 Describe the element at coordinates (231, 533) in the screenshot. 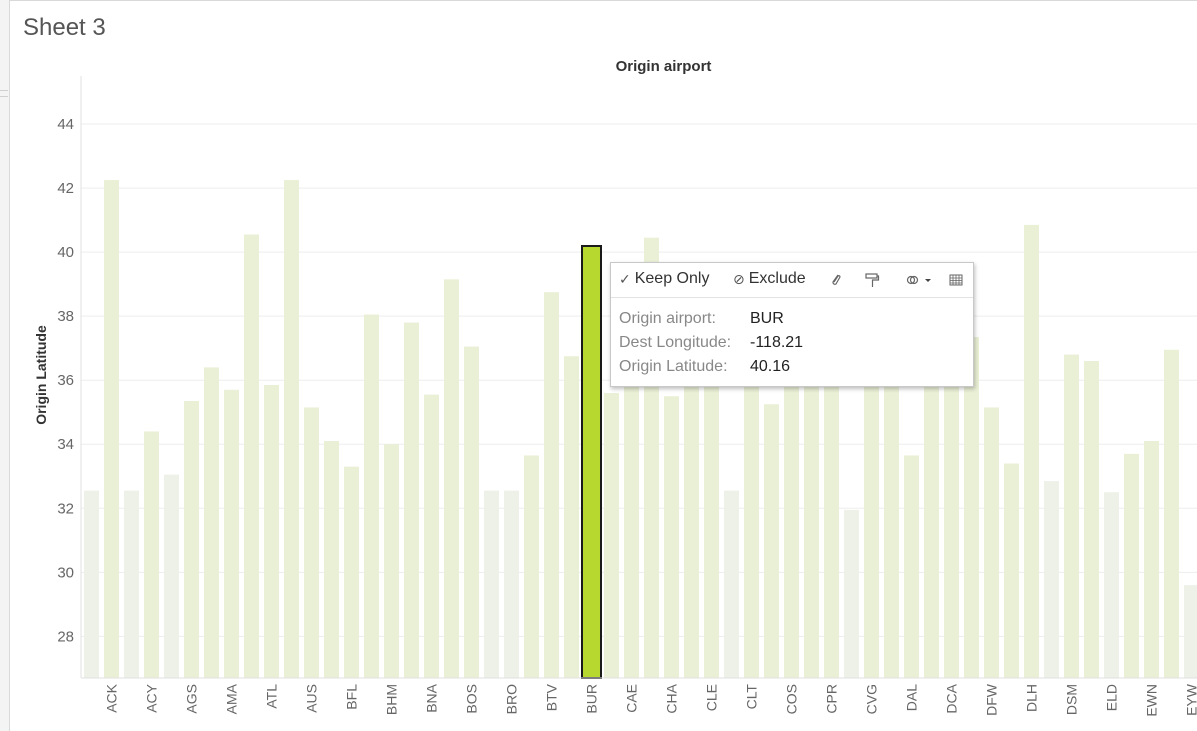

I see `bar-ama` at that location.